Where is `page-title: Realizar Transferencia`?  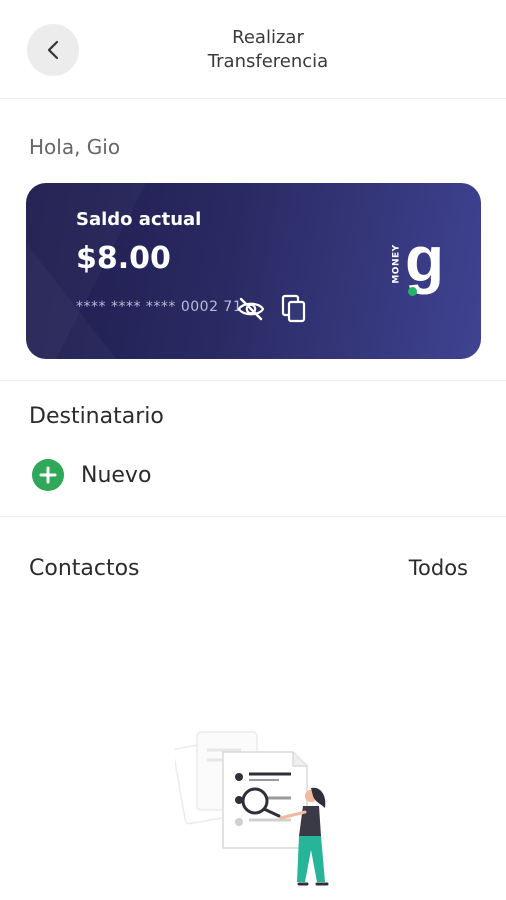 page-title: Realizar Transferencia is located at coordinates (268, 50).